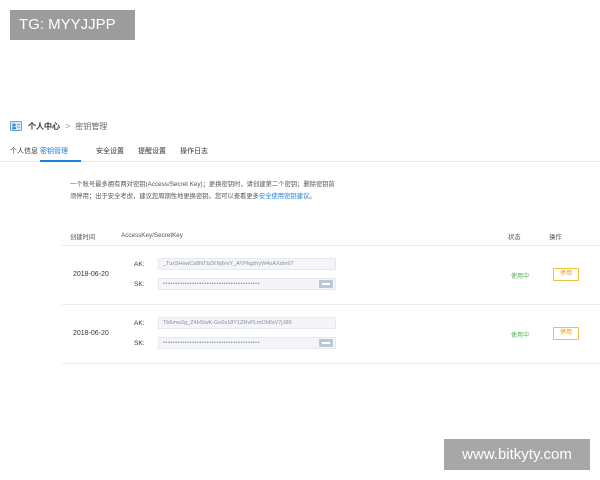 The width and height of the screenshot is (600, 480). I want to click on watermark-top: TG: MYYJJPP, so click(72, 25).